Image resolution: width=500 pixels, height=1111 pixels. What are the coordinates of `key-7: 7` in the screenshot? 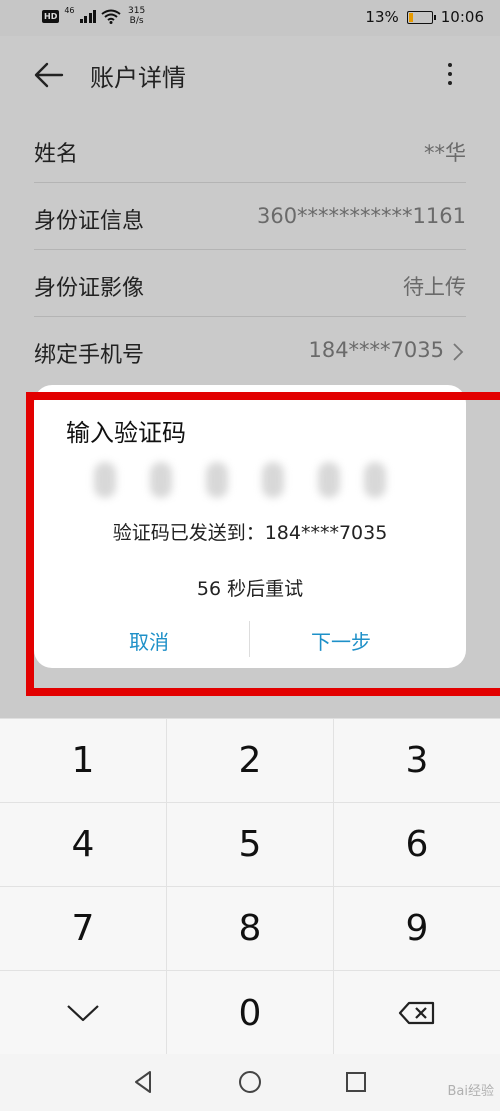 It's located at (83, 929).